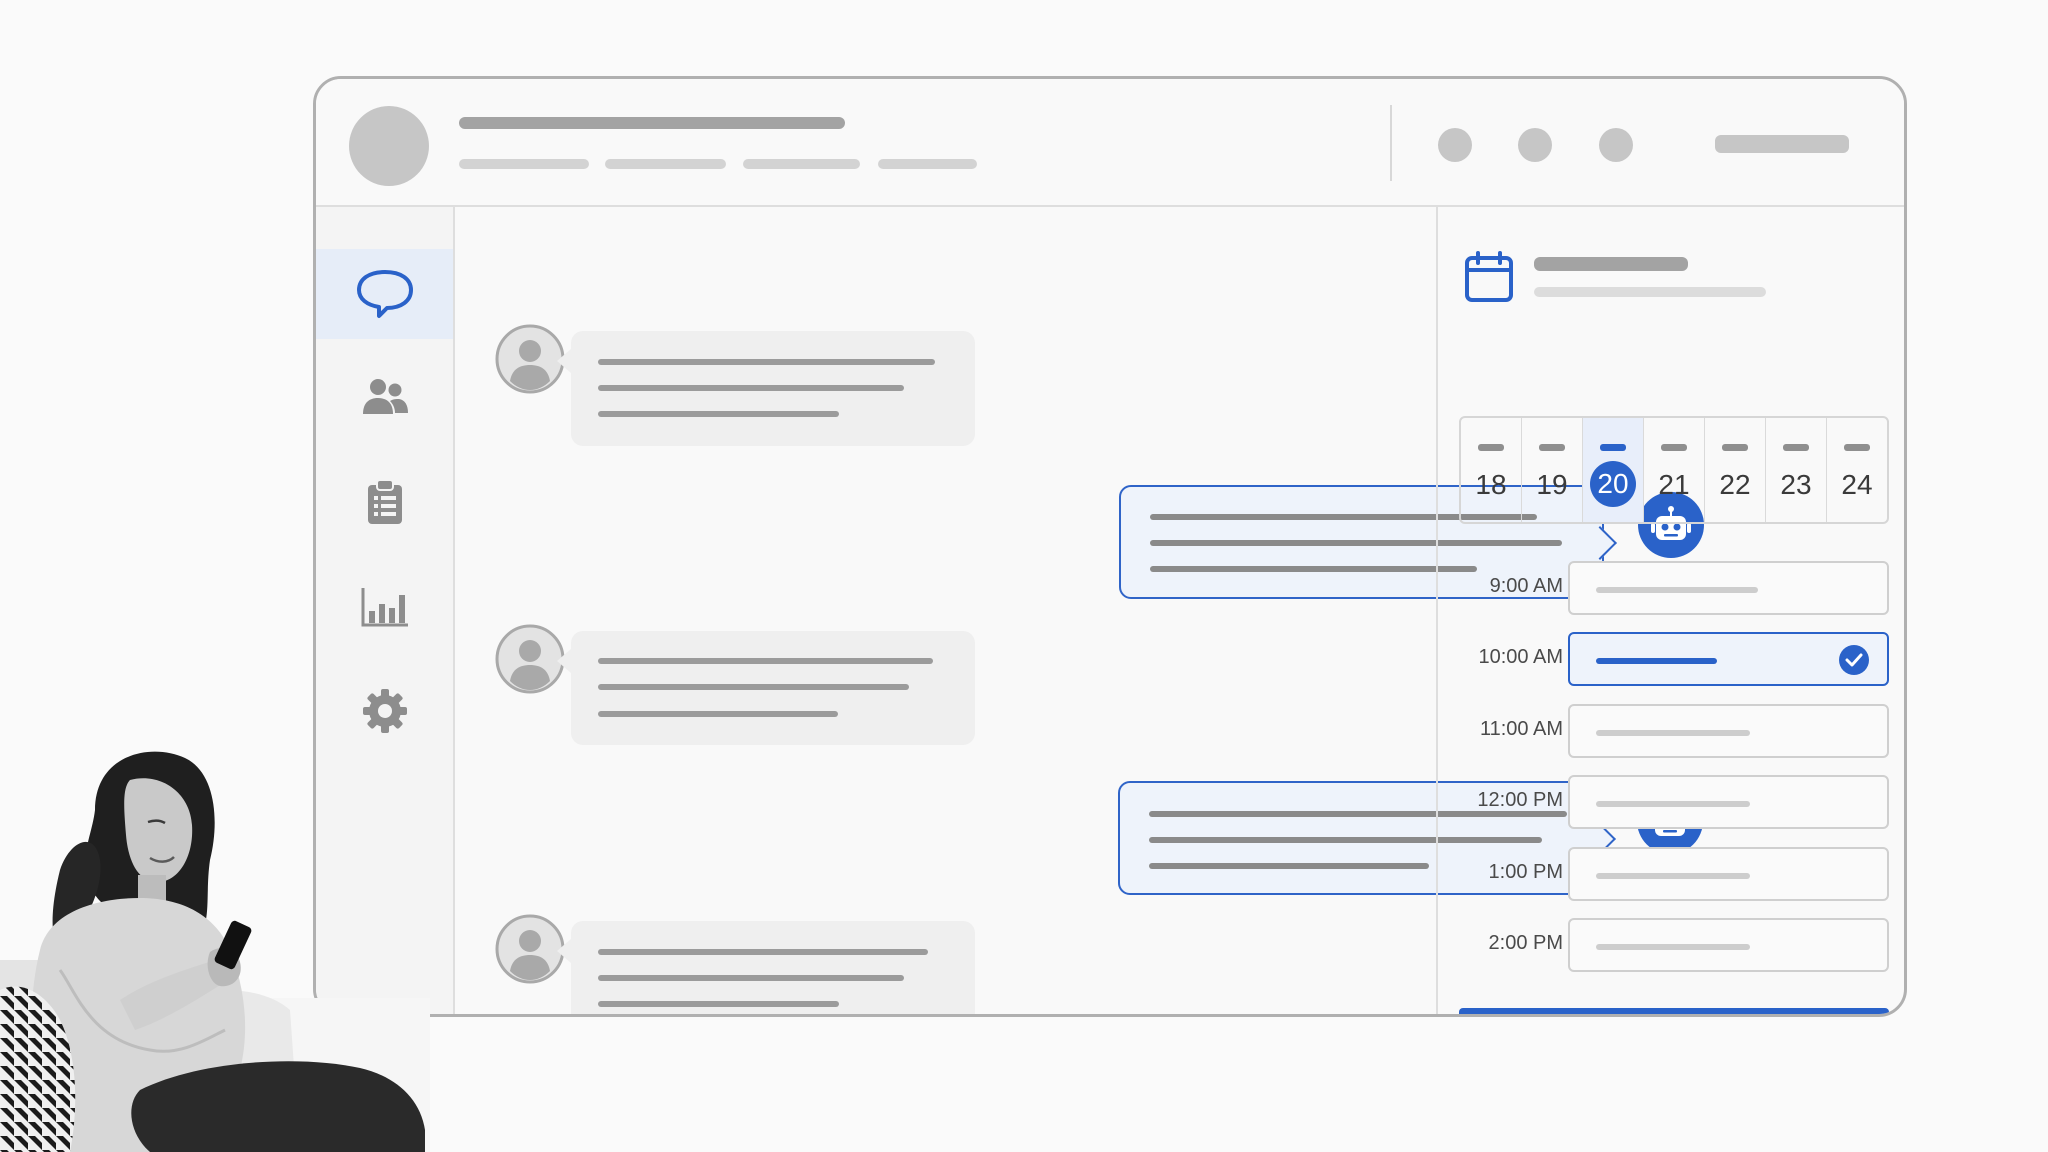 The width and height of the screenshot is (2048, 1152). What do you see at coordinates (389, 146) in the screenshot?
I see `profile-avatar` at bounding box center [389, 146].